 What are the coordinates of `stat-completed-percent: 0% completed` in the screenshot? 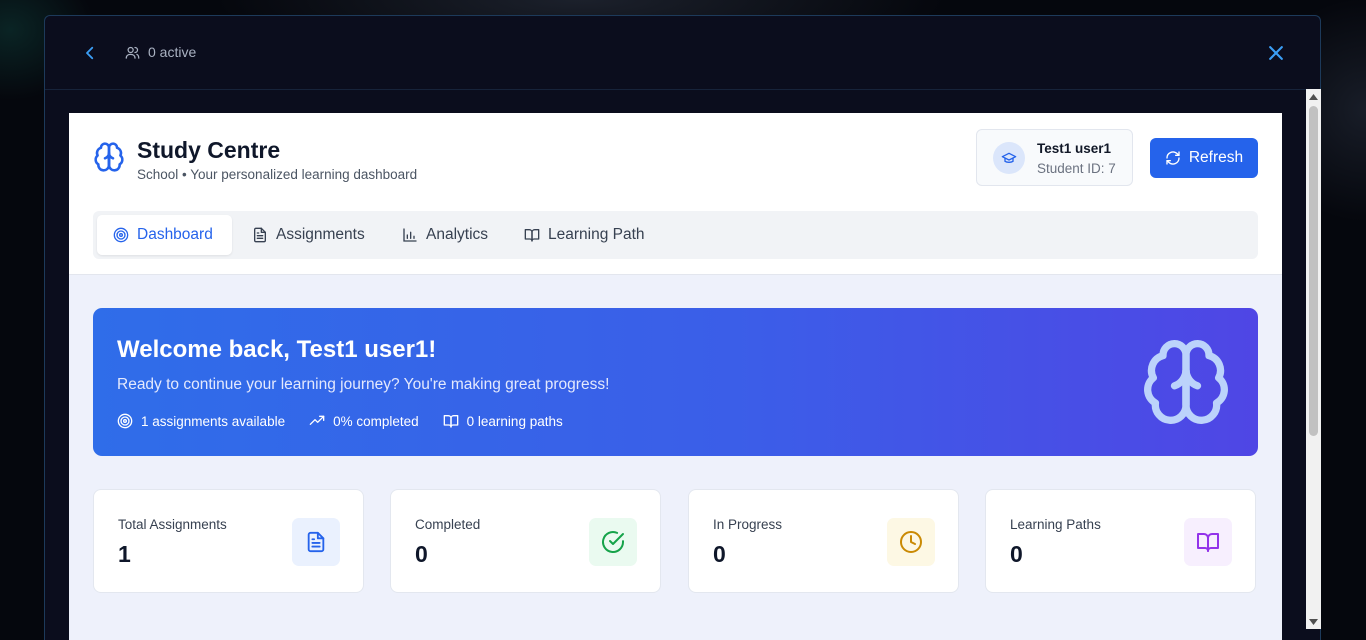 It's located at (364, 421).